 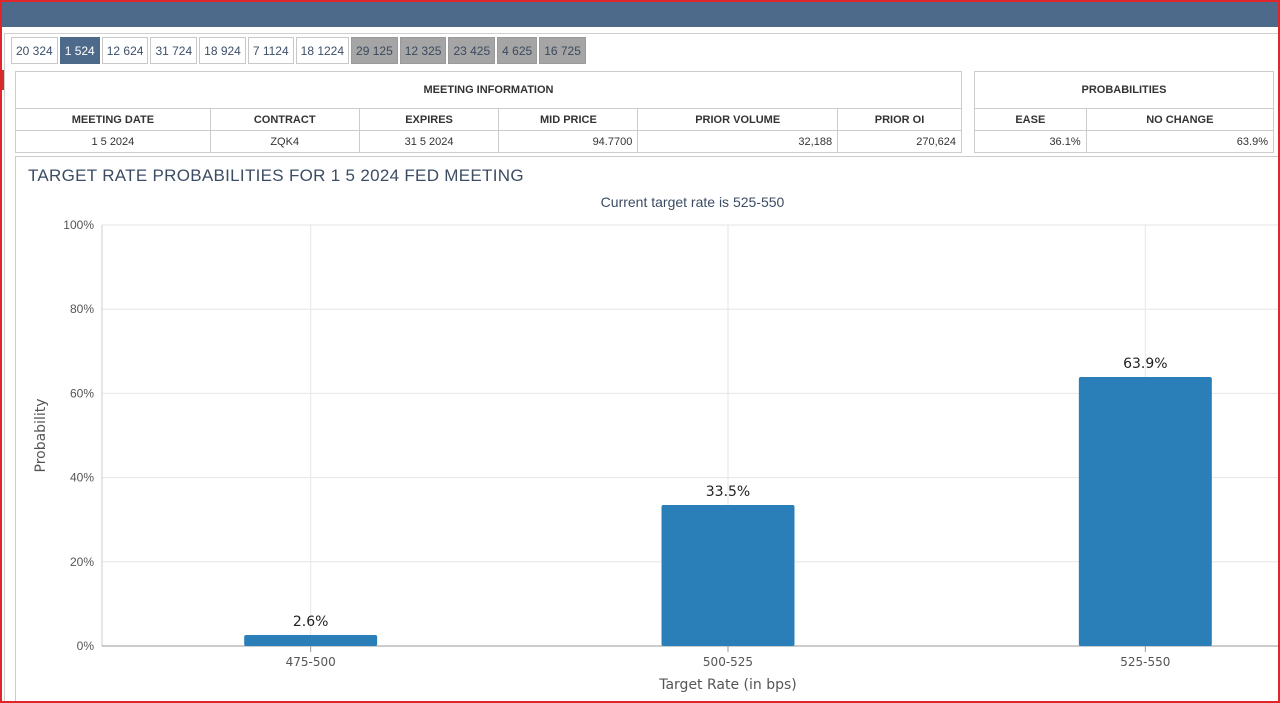 What do you see at coordinates (174, 50) in the screenshot?
I see `tab-meeting-3: 31 724` at bounding box center [174, 50].